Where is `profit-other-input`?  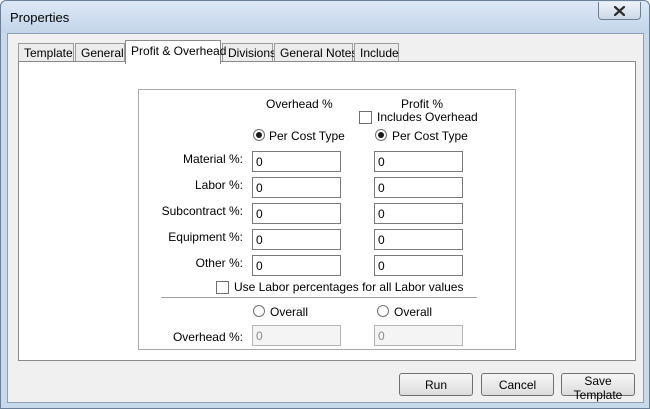
profit-other-input is located at coordinates (418, 265).